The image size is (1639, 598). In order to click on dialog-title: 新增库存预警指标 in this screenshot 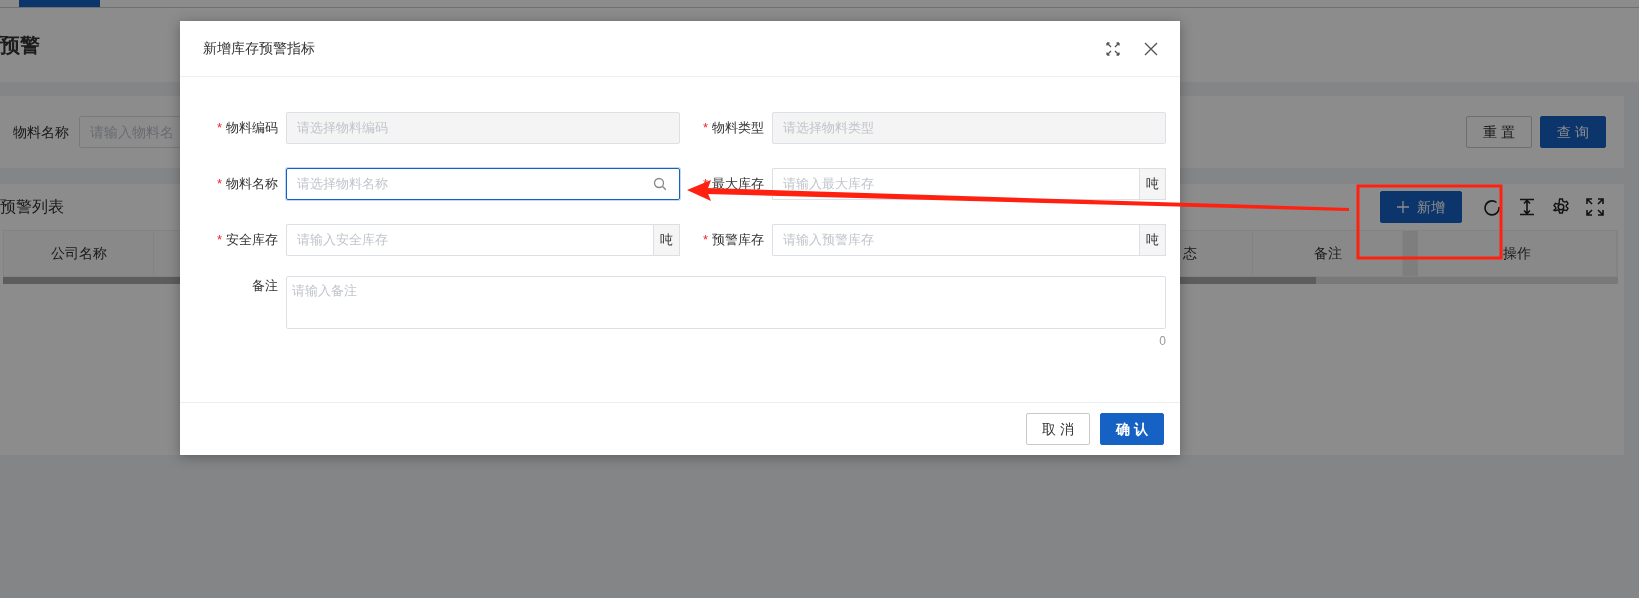, I will do `click(259, 48)`.